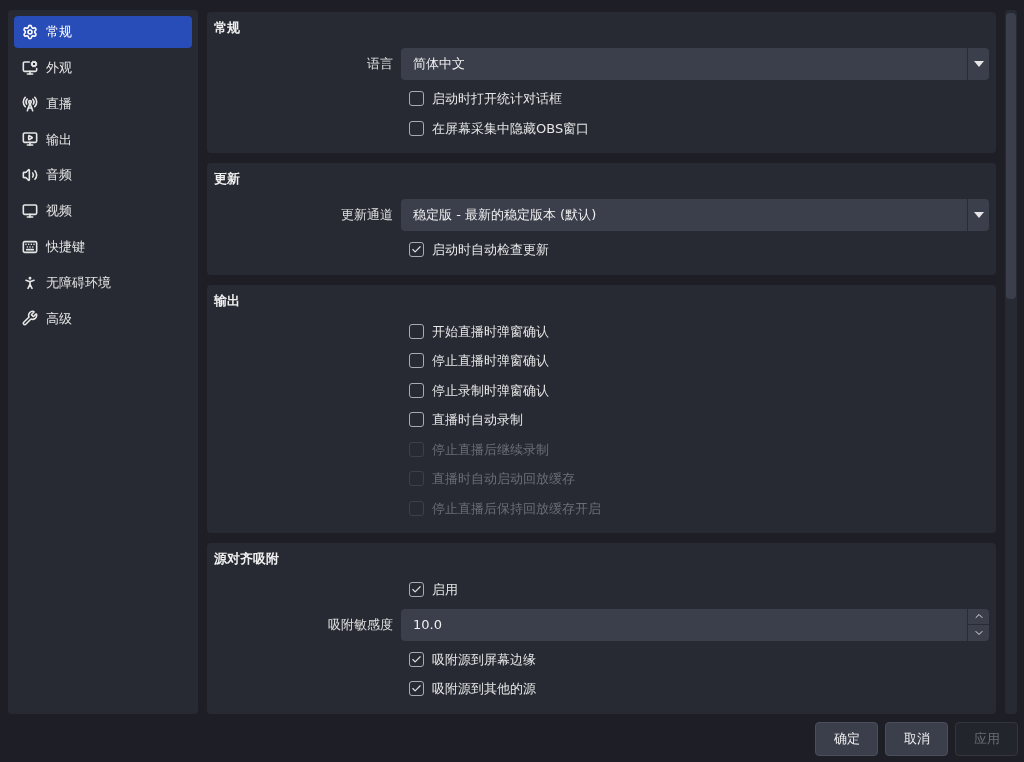 The height and width of the screenshot is (762, 1024). I want to click on checkbox-label: 停止直播后继续录制, so click(490, 449).